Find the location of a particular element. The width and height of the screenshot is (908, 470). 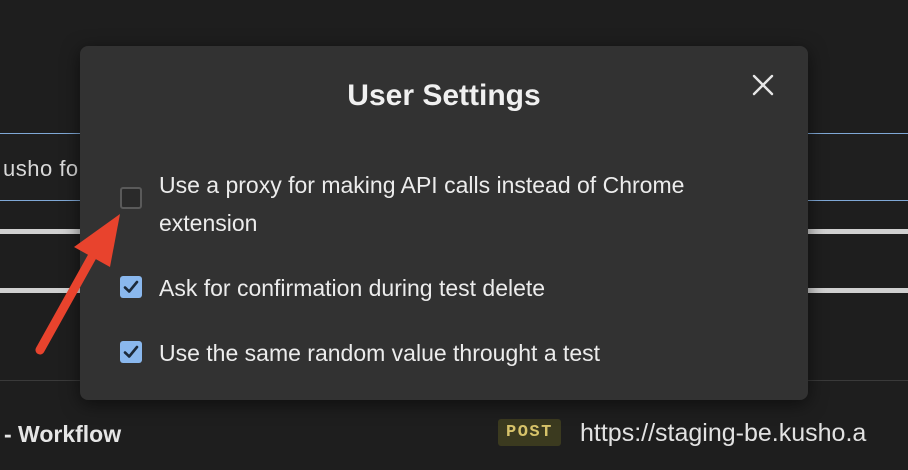

workflow-label: - Workflow is located at coordinates (63, 434).